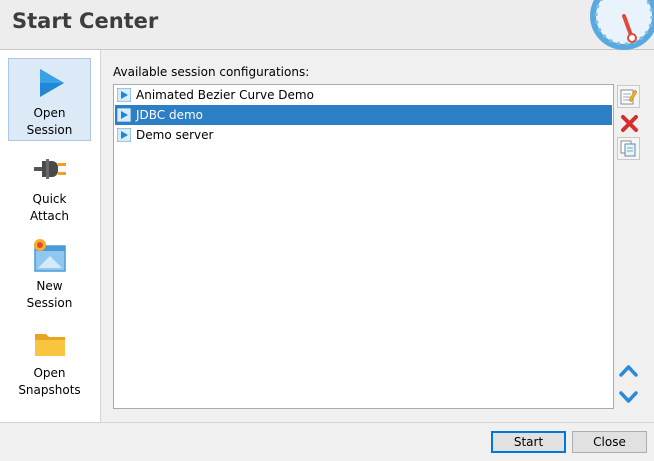 Image resolution: width=654 pixels, height=461 pixels. I want to click on sidebar-item-label: Open Snapshots, so click(49, 381).